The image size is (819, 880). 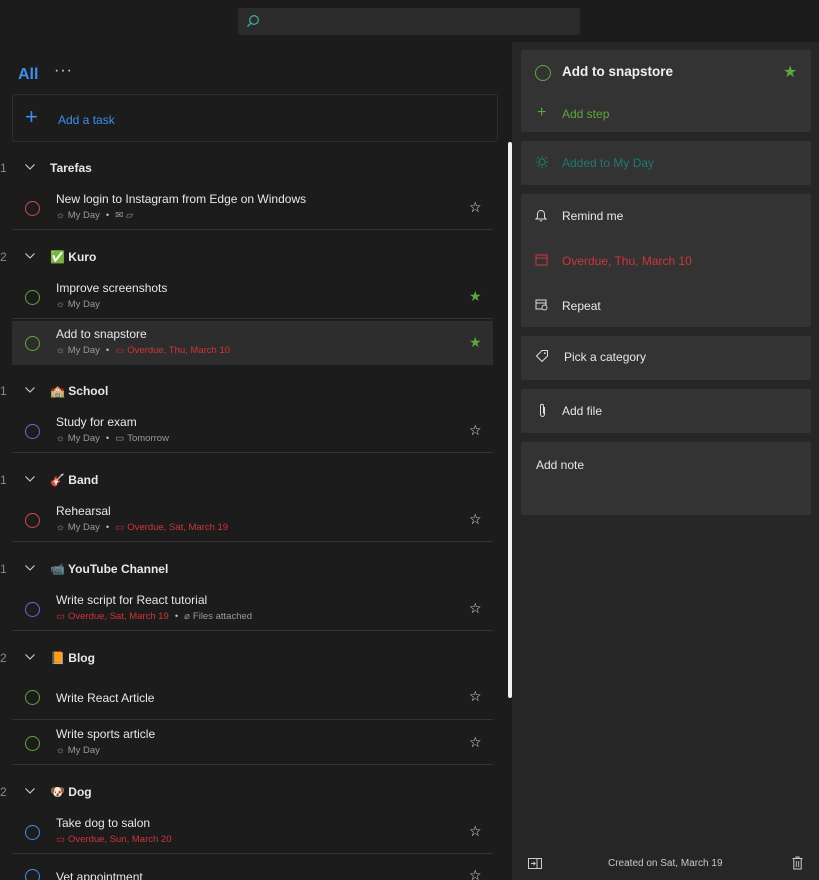 What do you see at coordinates (797, 863) in the screenshot?
I see `trash-icon` at bounding box center [797, 863].